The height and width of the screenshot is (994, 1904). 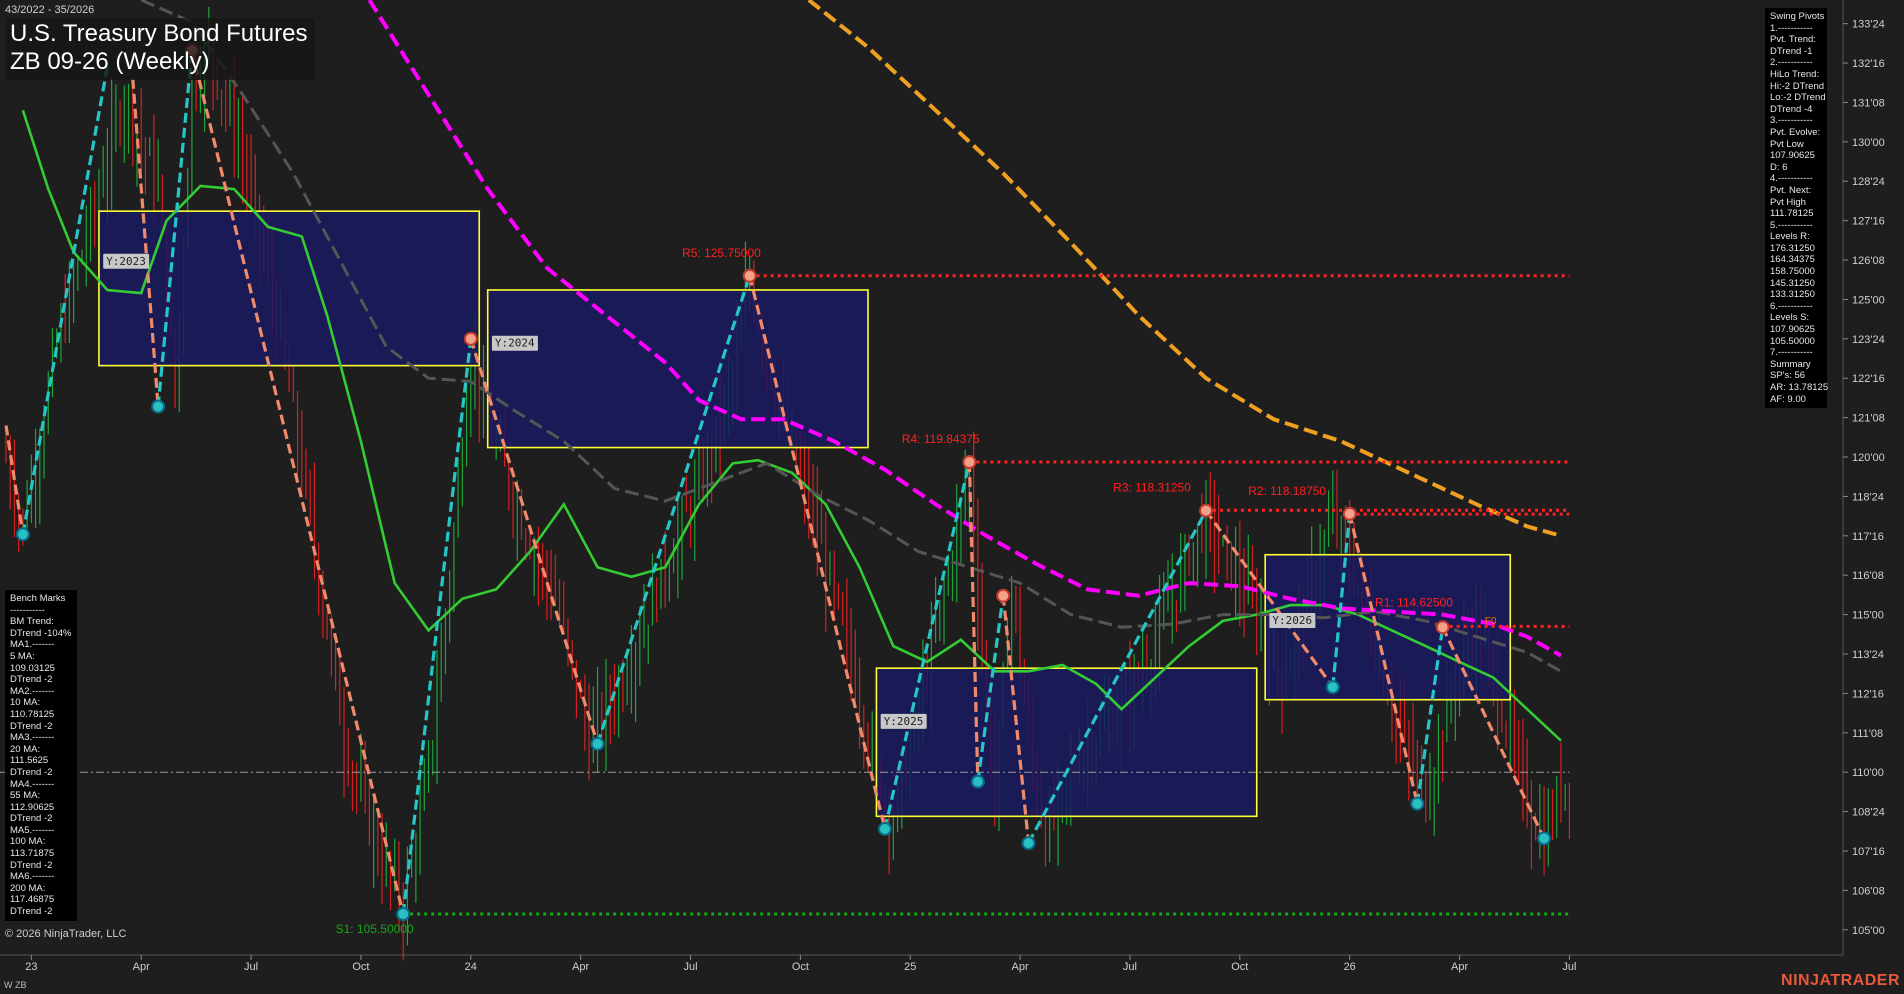 What do you see at coordinates (1792, 248) in the screenshot?
I see `swing-panel-line: 176.31250` at bounding box center [1792, 248].